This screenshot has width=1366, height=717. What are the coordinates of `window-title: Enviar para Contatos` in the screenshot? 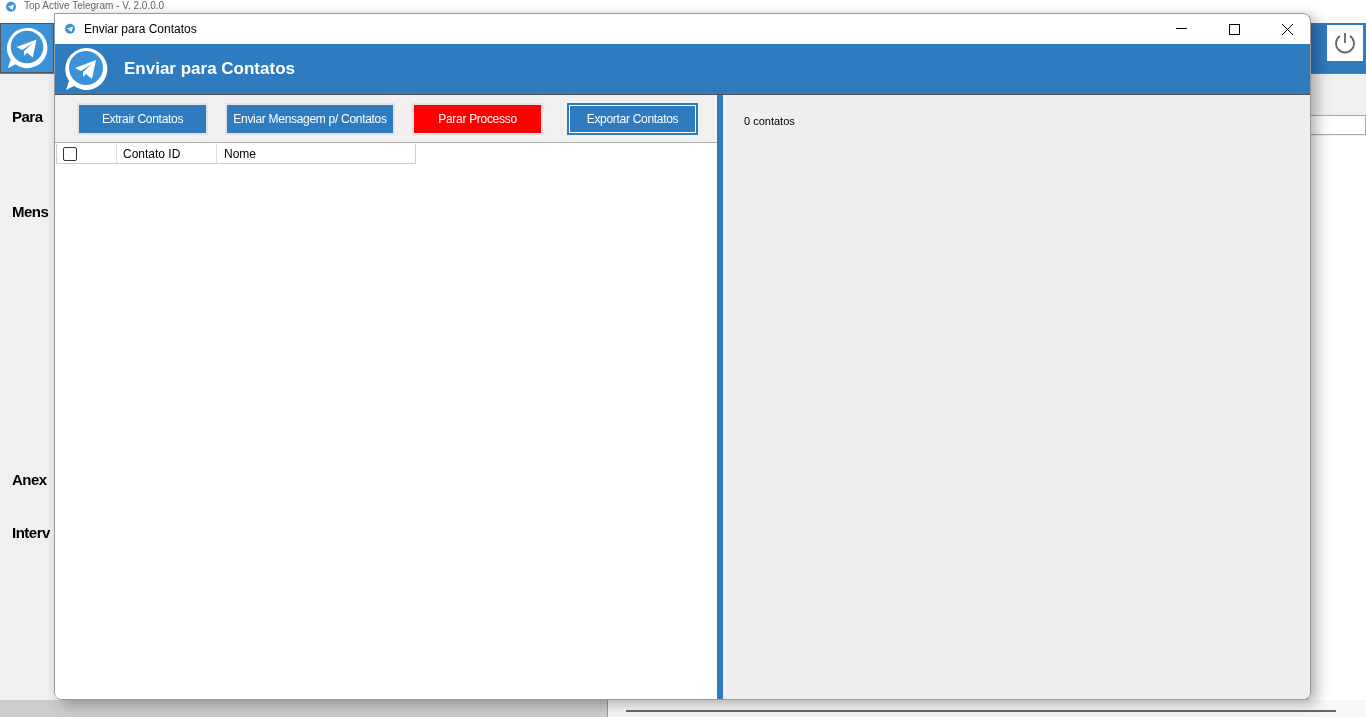 It's located at (141, 29).